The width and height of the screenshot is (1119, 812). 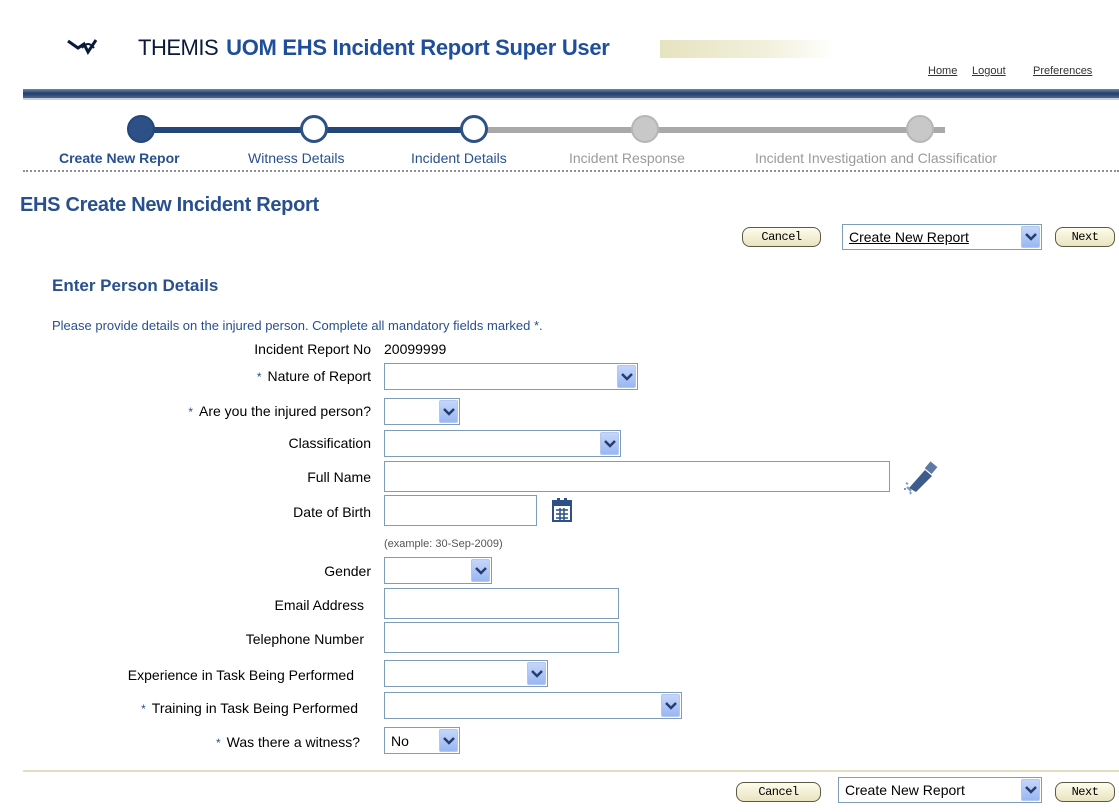 What do you see at coordinates (443, 544) in the screenshot?
I see `date-format-hint: (example: 30-Sep-2009)` at bounding box center [443, 544].